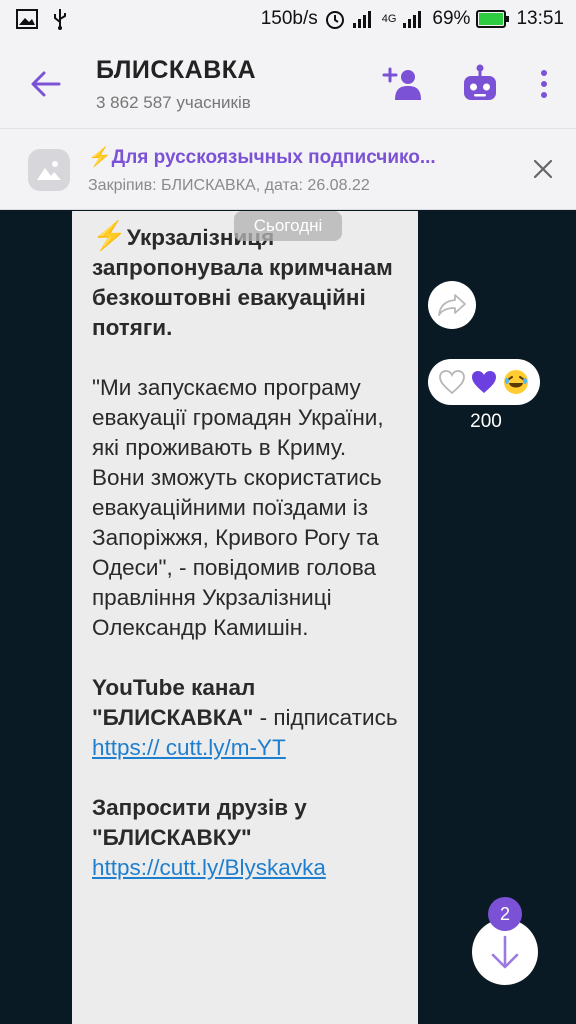 The height and width of the screenshot is (1024, 576). I want to click on bolt-emoji: ⚡, so click(109, 235).